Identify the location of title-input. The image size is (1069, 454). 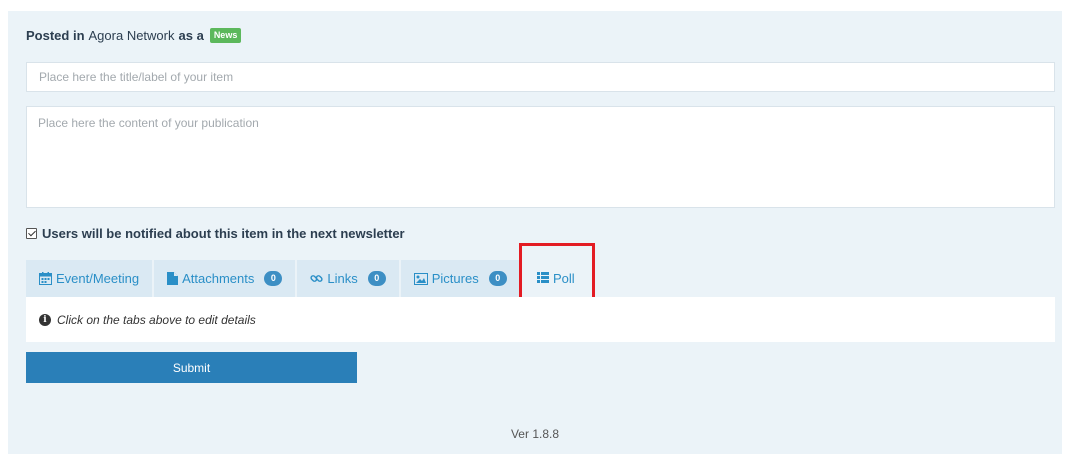
(540, 77).